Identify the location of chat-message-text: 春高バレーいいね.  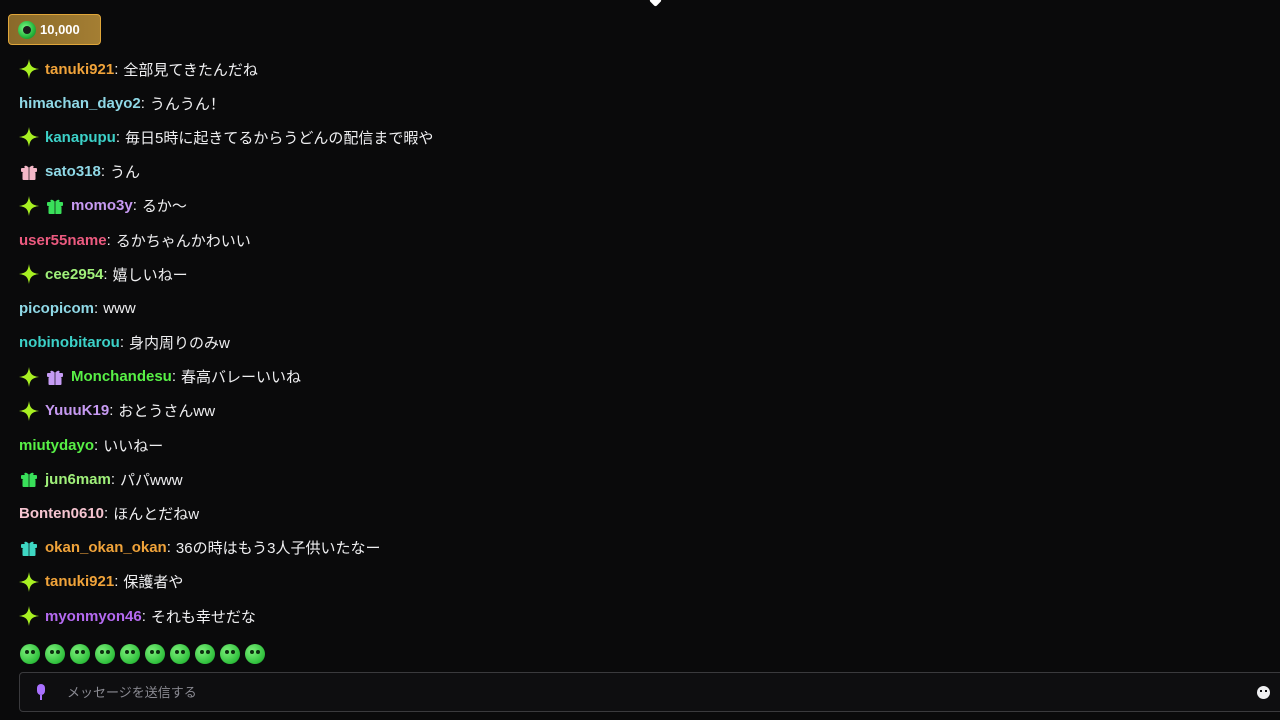
(241, 378).